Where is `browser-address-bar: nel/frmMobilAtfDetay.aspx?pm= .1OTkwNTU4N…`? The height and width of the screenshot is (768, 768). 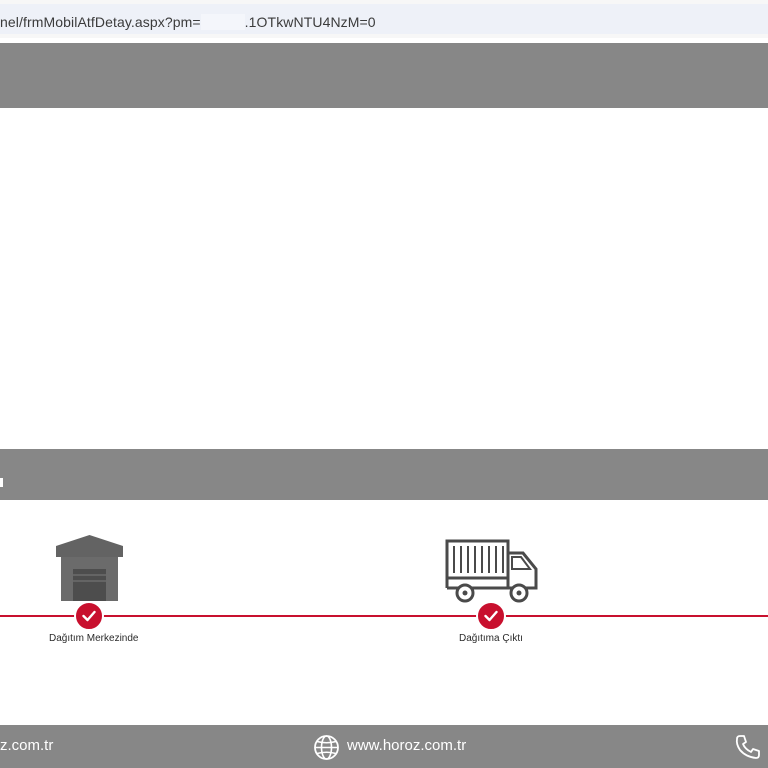
browser-address-bar: nel/frmMobilAtfDetay.aspx?pm= .1OTkwNTU4N… is located at coordinates (384, 19).